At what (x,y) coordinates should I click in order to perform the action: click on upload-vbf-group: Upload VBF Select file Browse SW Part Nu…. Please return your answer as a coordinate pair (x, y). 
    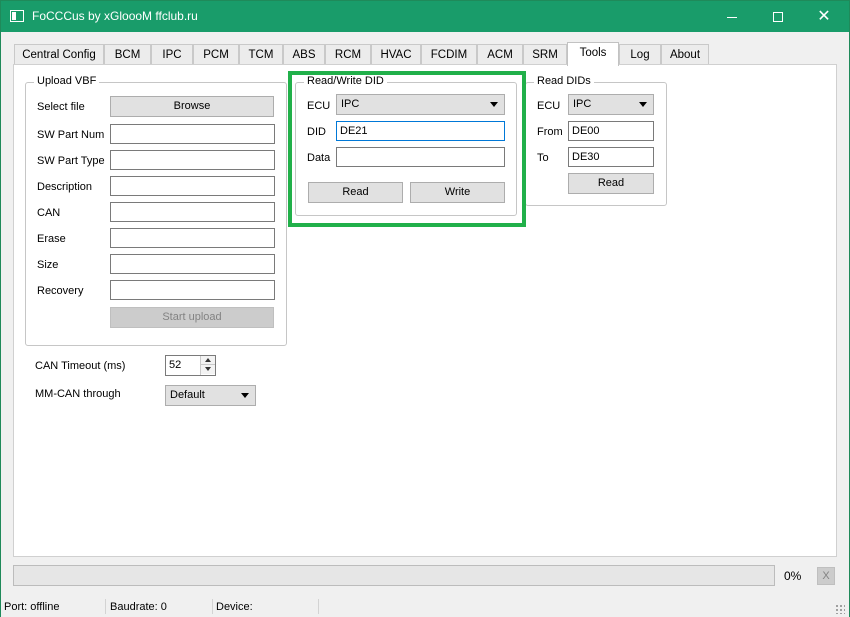
    Looking at the image, I should click on (156, 210).